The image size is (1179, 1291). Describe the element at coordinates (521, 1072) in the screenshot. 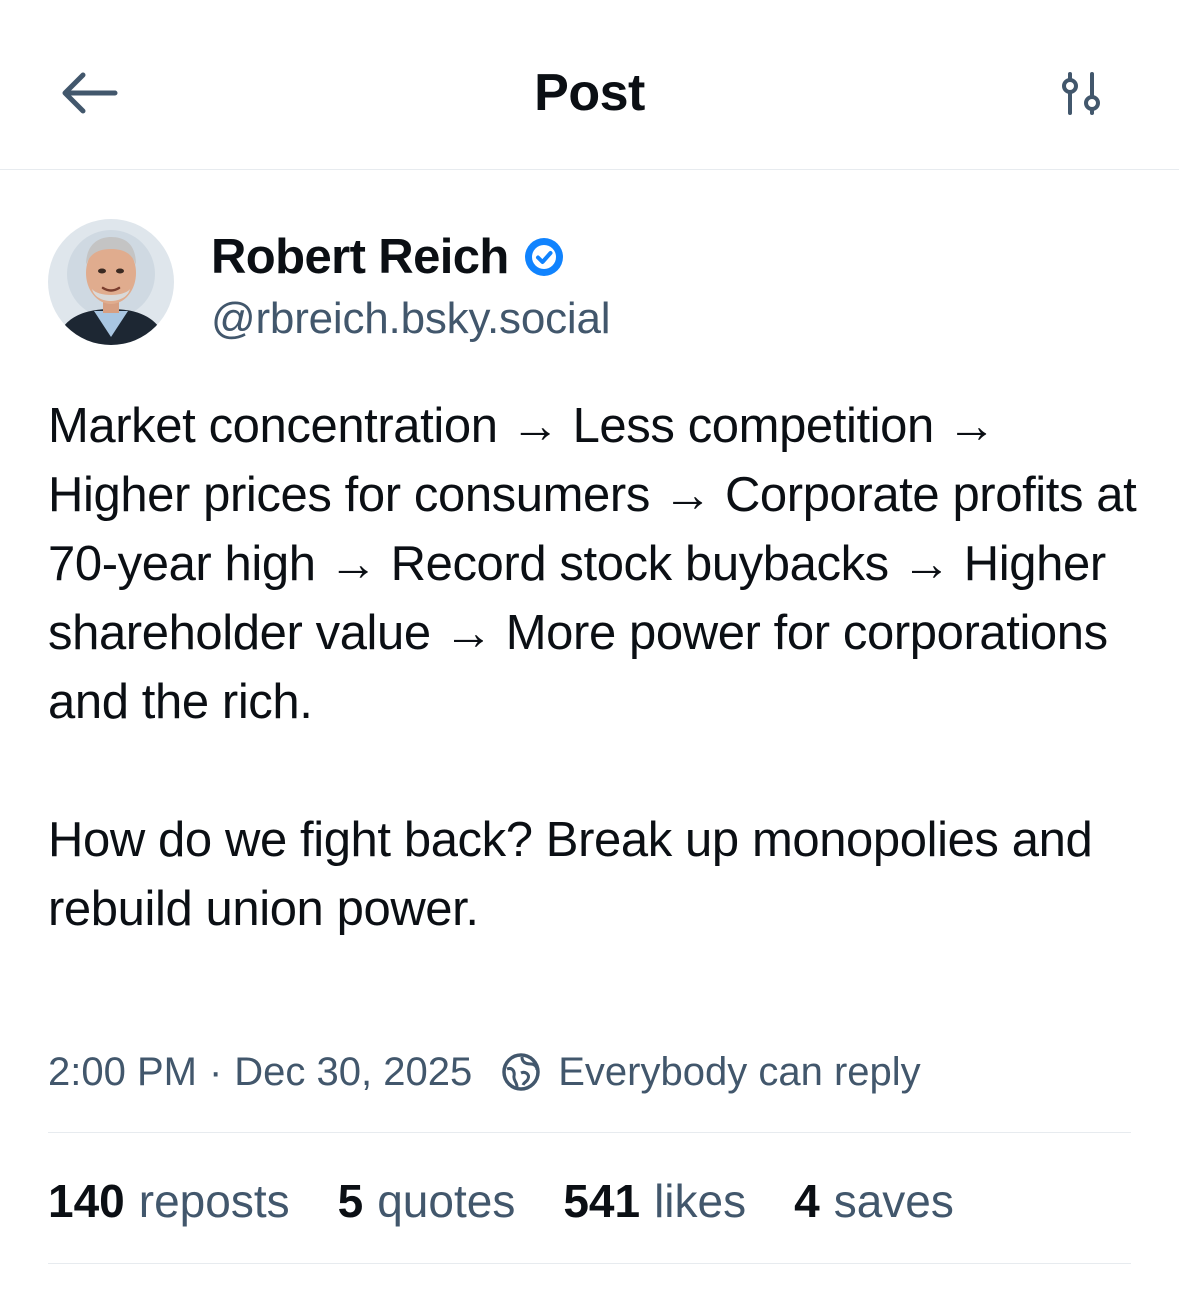

I see `earth-icon` at that location.